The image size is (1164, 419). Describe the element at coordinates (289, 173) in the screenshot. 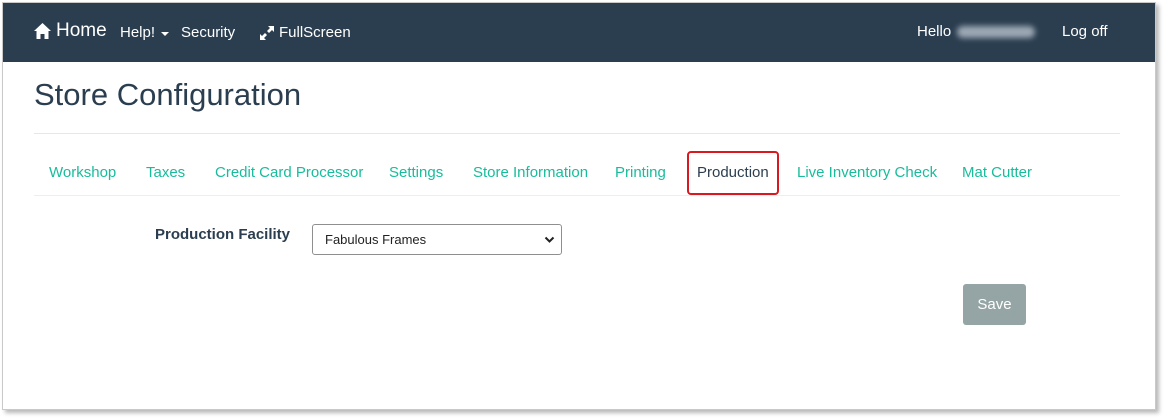

I see `tab-credit-card-processor: Credit Card Processor` at that location.